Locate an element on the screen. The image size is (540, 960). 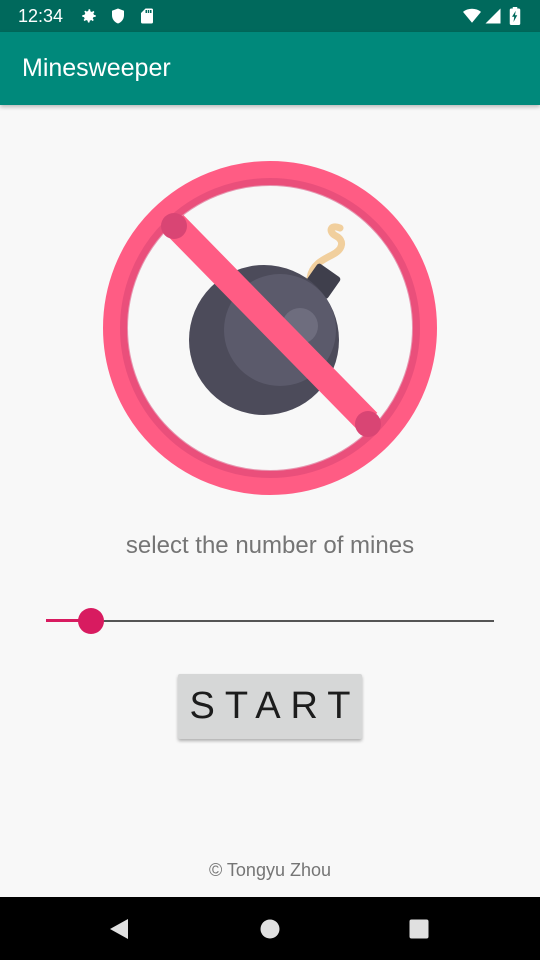
copyright-text: © Tongyu Zhou is located at coordinates (269, 870).